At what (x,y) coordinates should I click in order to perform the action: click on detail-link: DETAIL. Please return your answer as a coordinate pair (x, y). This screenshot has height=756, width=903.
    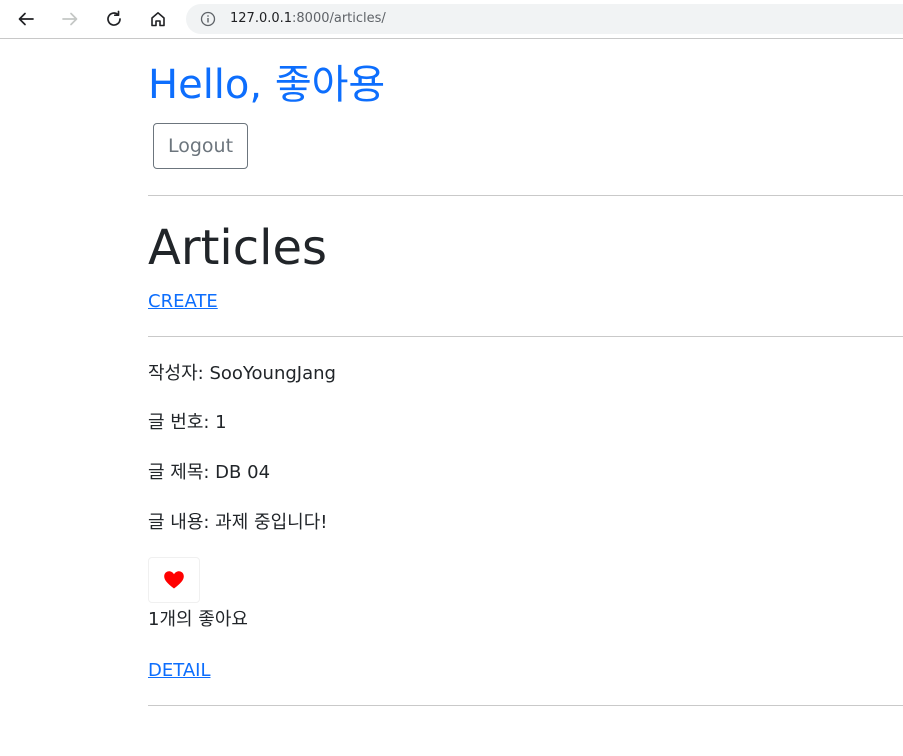
    Looking at the image, I should click on (179, 671).